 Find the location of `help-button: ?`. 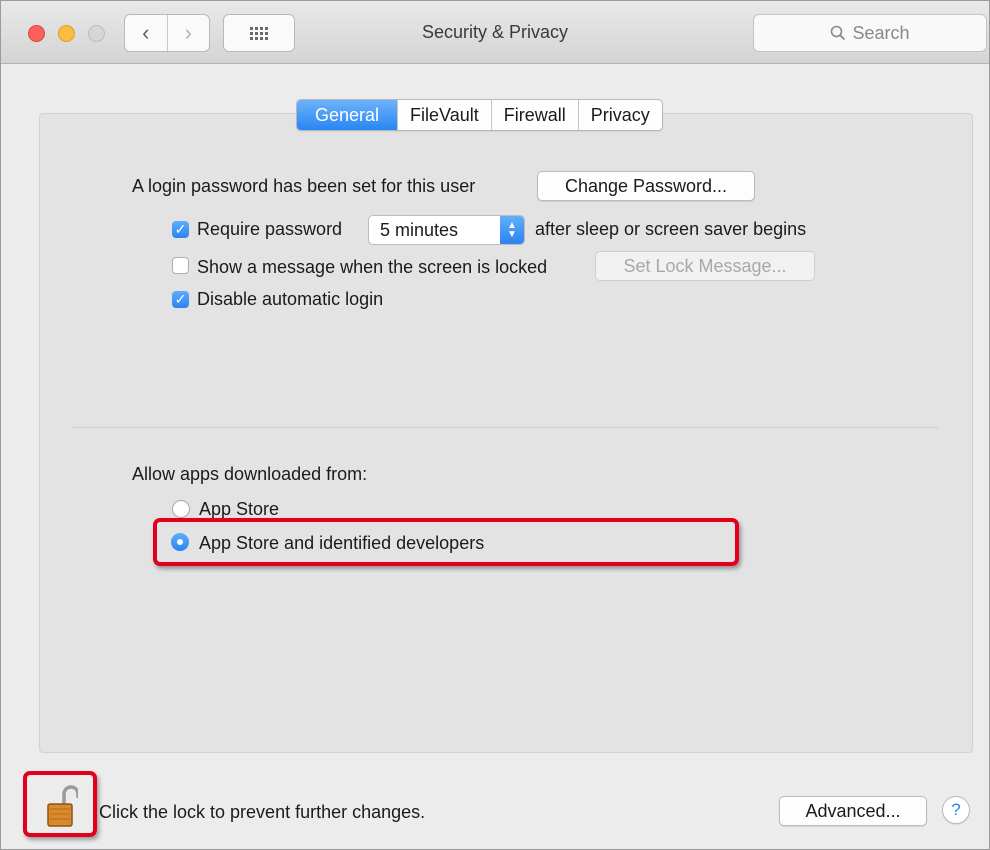

help-button: ? is located at coordinates (956, 810).